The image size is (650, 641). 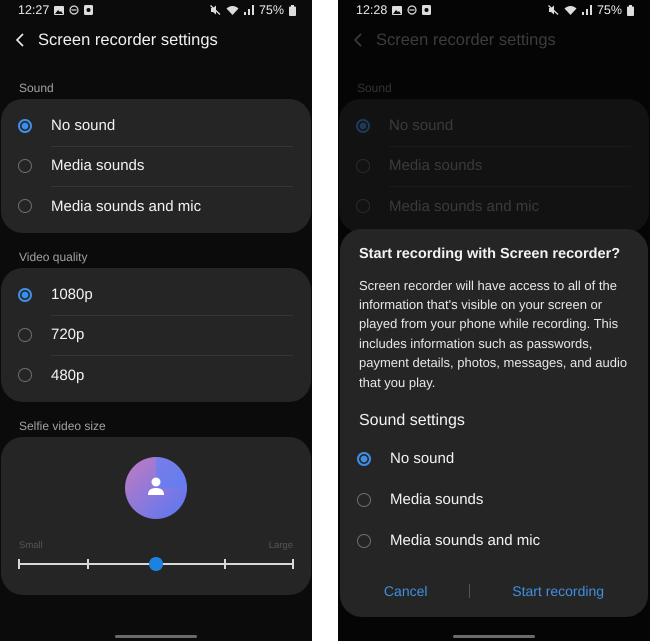 What do you see at coordinates (172, 295) in the screenshot?
I see `option-label: 1080p` at bounding box center [172, 295].